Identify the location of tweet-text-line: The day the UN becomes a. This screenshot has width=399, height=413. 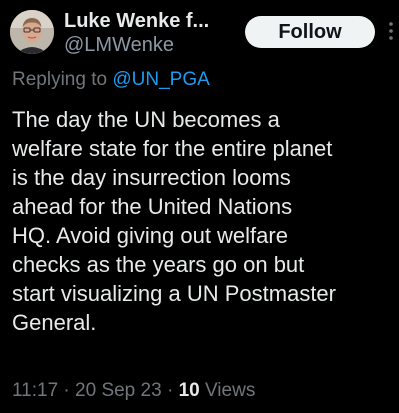
(146, 119).